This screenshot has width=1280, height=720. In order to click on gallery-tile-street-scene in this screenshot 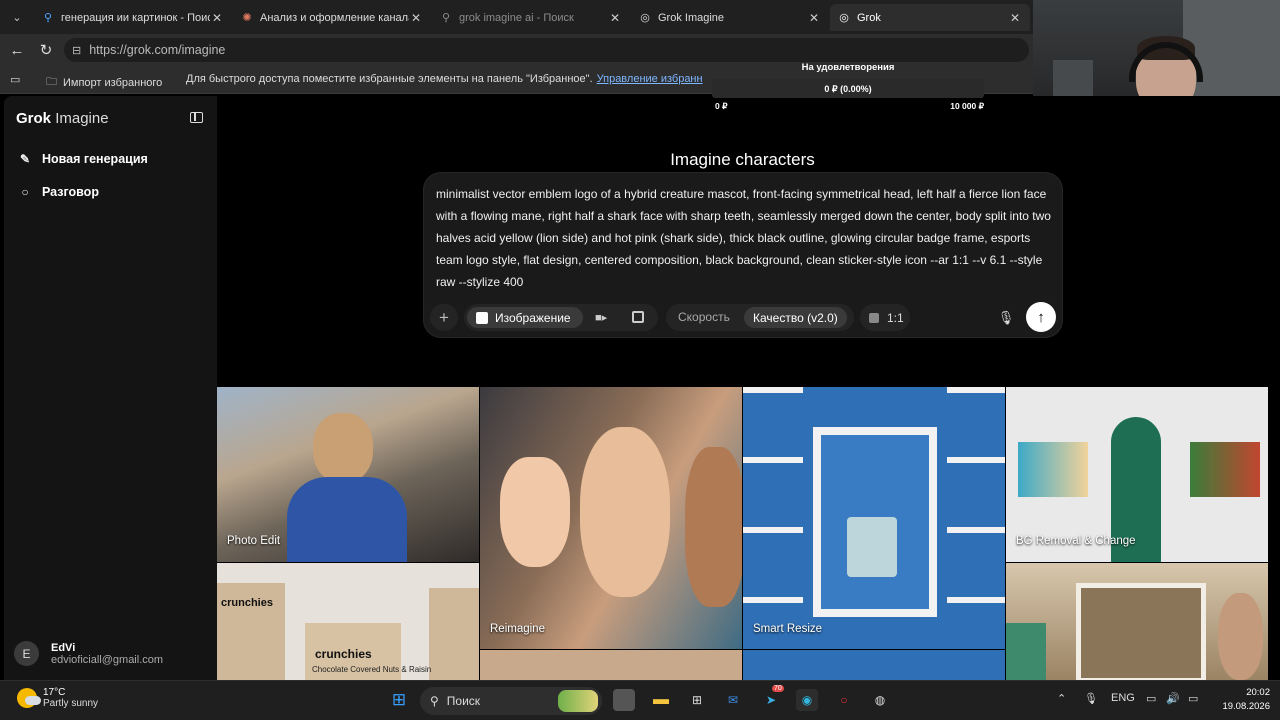, I will do `click(1137, 621)`.